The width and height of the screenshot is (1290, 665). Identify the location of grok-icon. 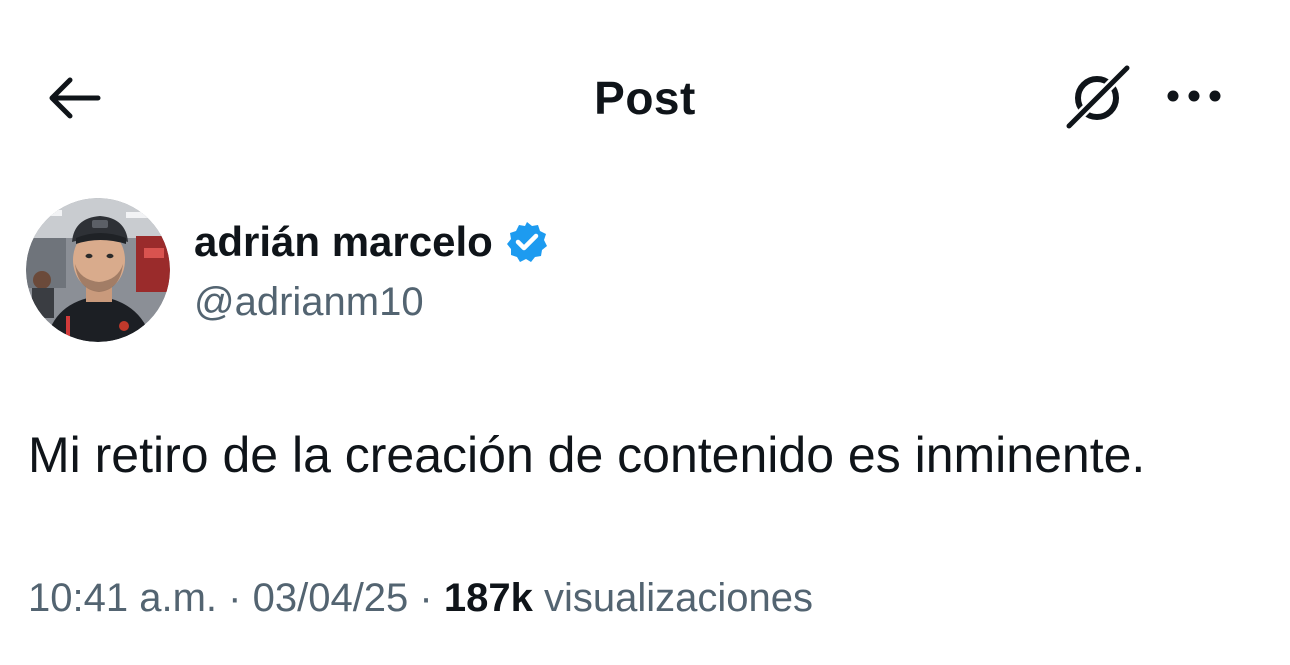
(1098, 97).